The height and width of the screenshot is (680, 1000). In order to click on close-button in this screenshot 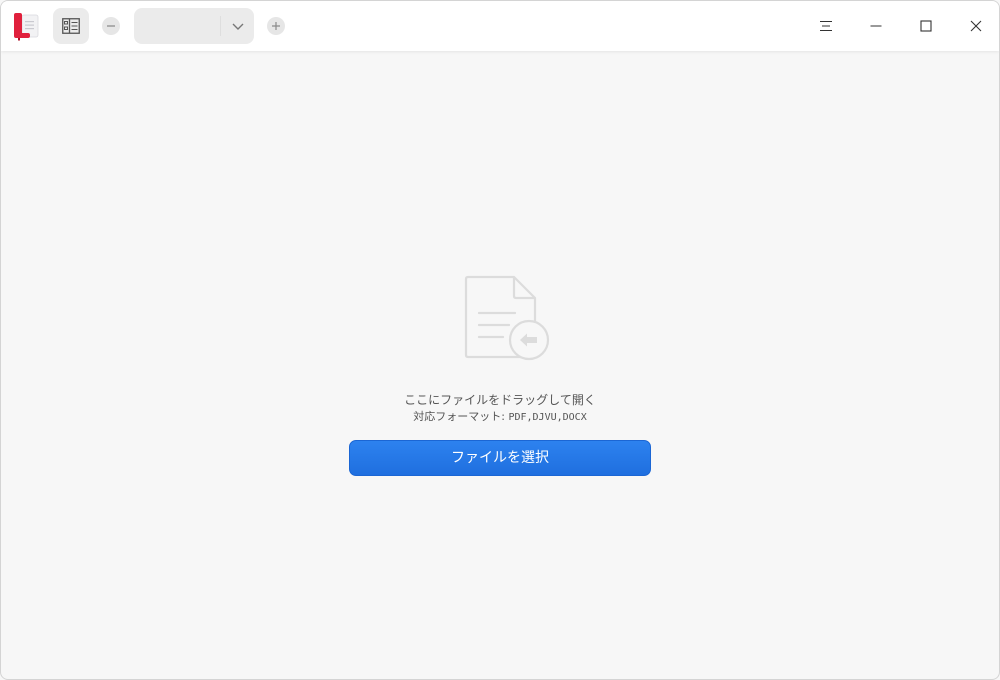, I will do `click(976, 26)`.